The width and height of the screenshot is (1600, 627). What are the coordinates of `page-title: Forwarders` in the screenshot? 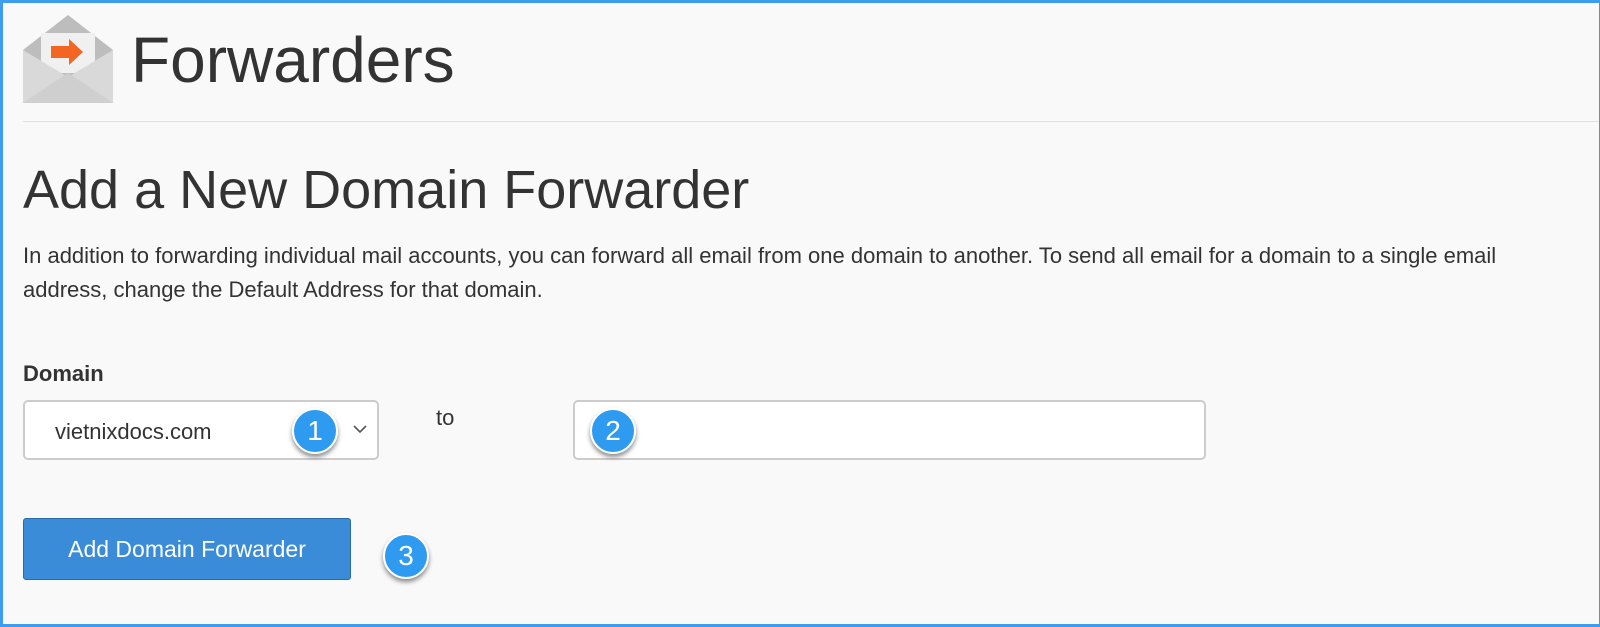 It's located at (293, 60).